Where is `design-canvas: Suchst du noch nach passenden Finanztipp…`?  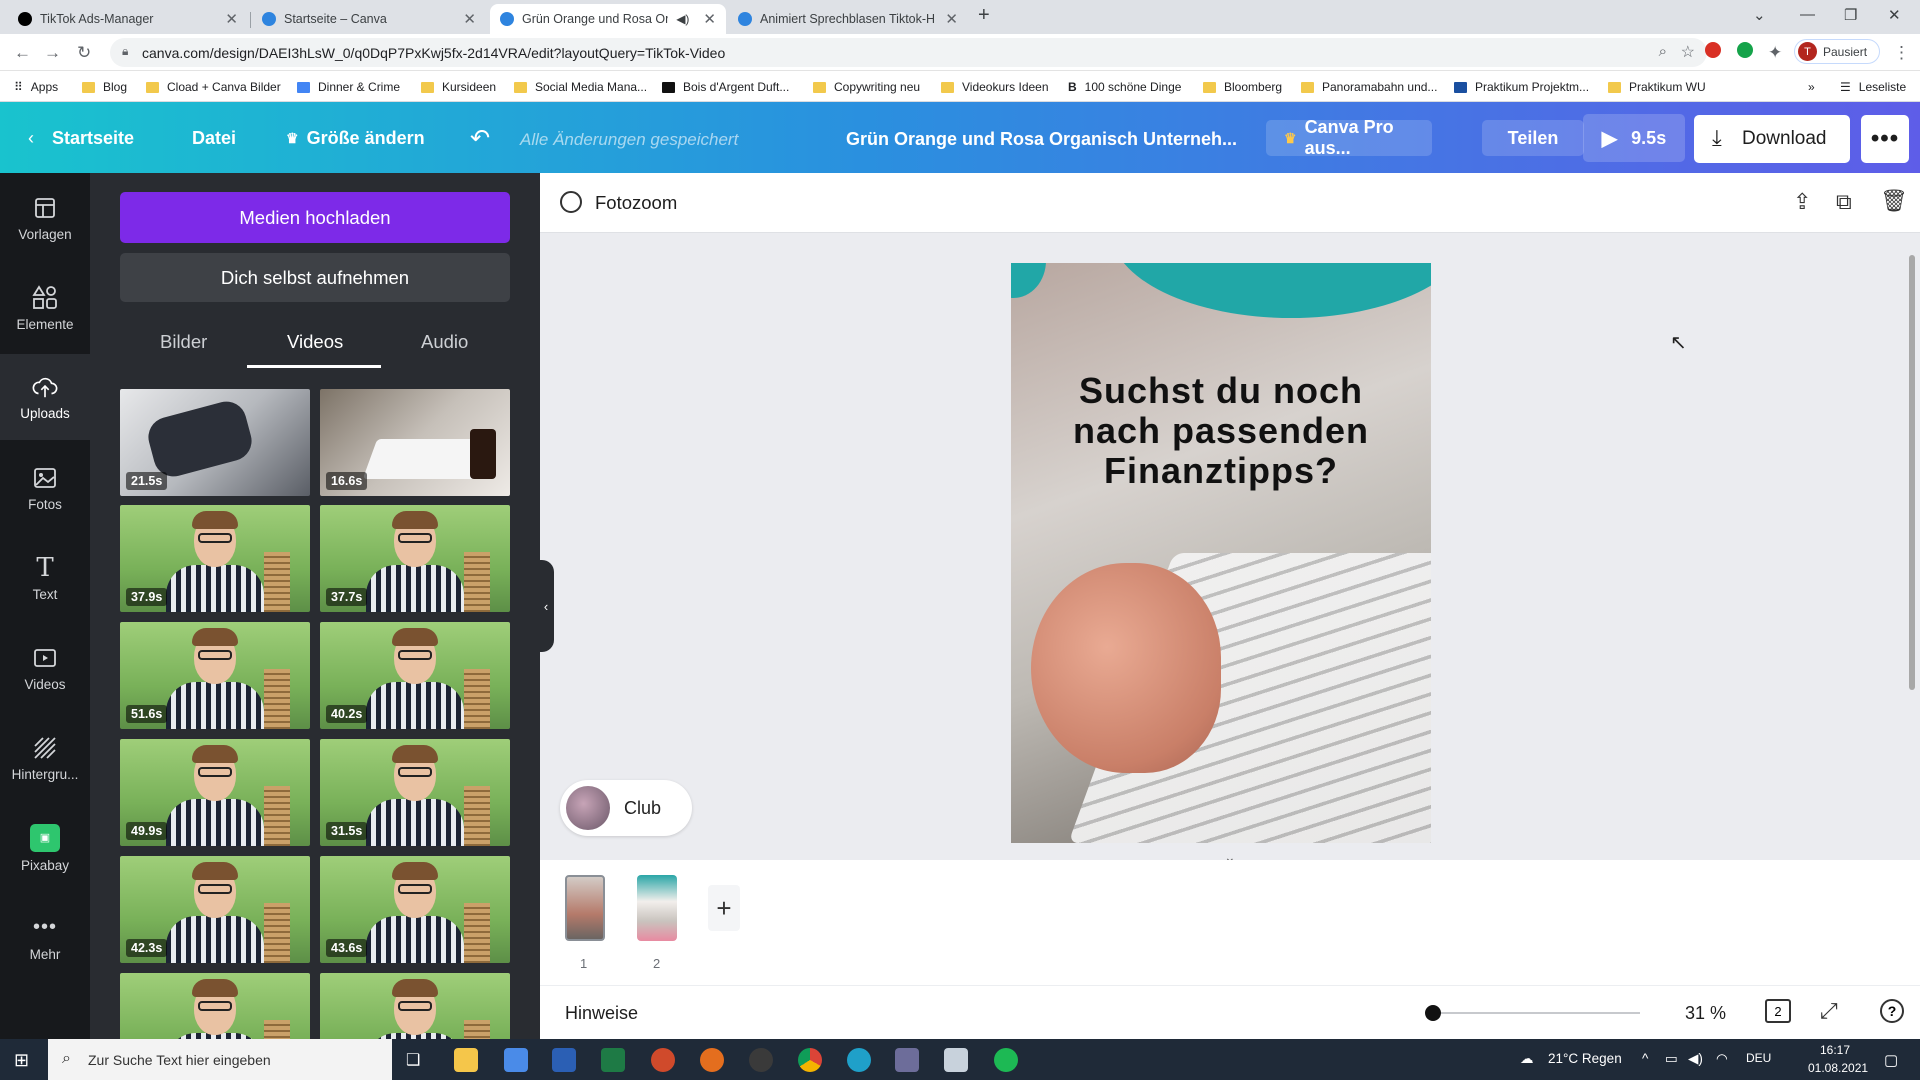
design-canvas: Suchst du noch nach passenden Finanztipp… is located at coordinates (1221, 553).